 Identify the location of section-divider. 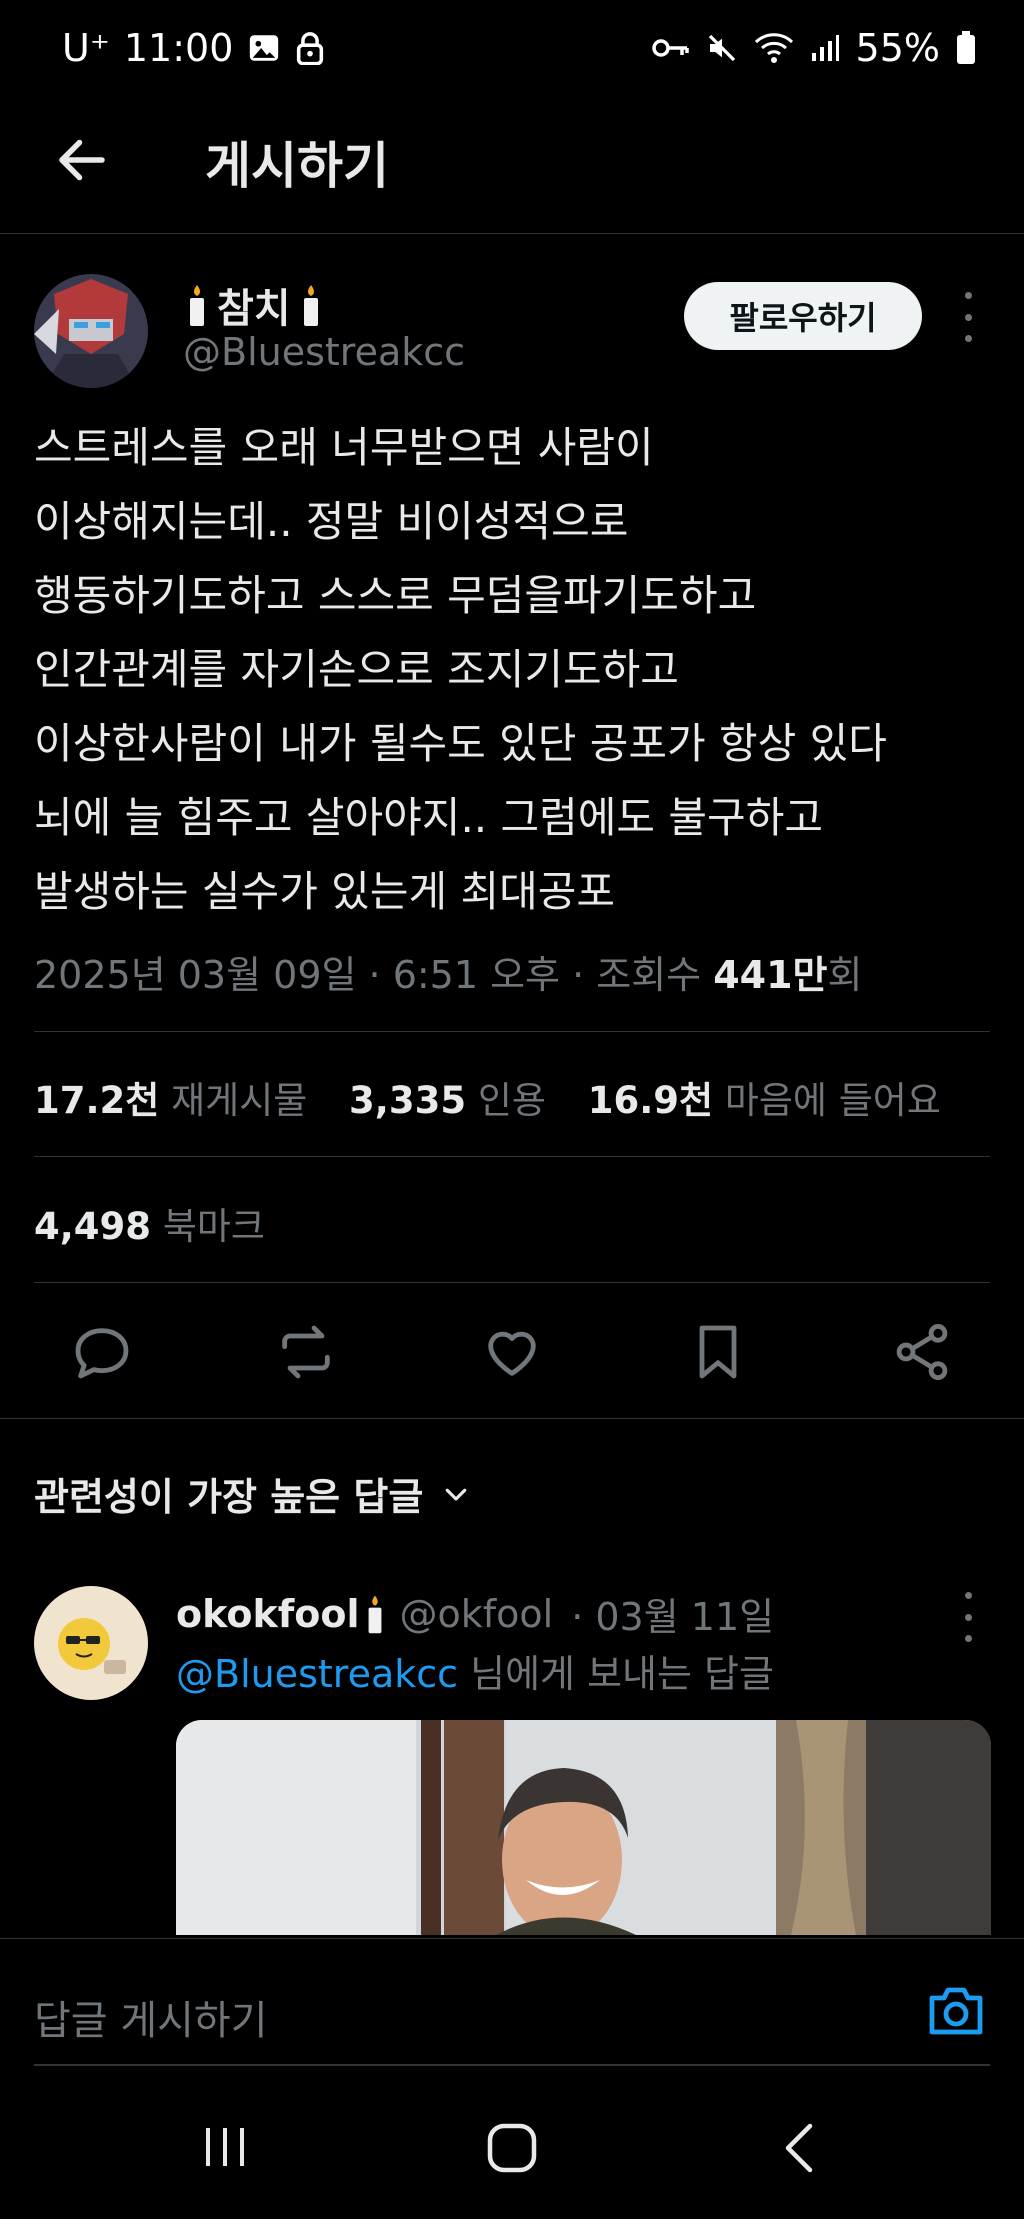
(512, 1418).